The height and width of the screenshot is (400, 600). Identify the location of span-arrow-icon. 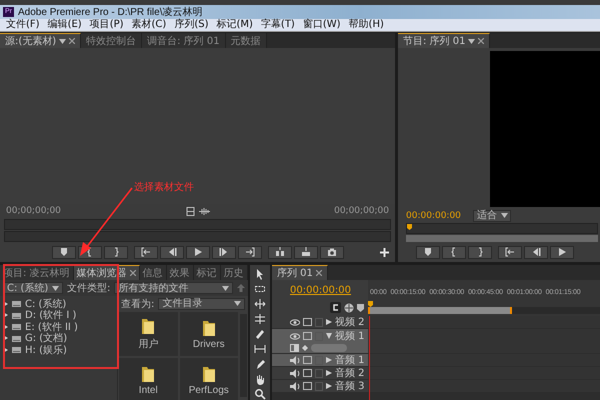
(260, 349).